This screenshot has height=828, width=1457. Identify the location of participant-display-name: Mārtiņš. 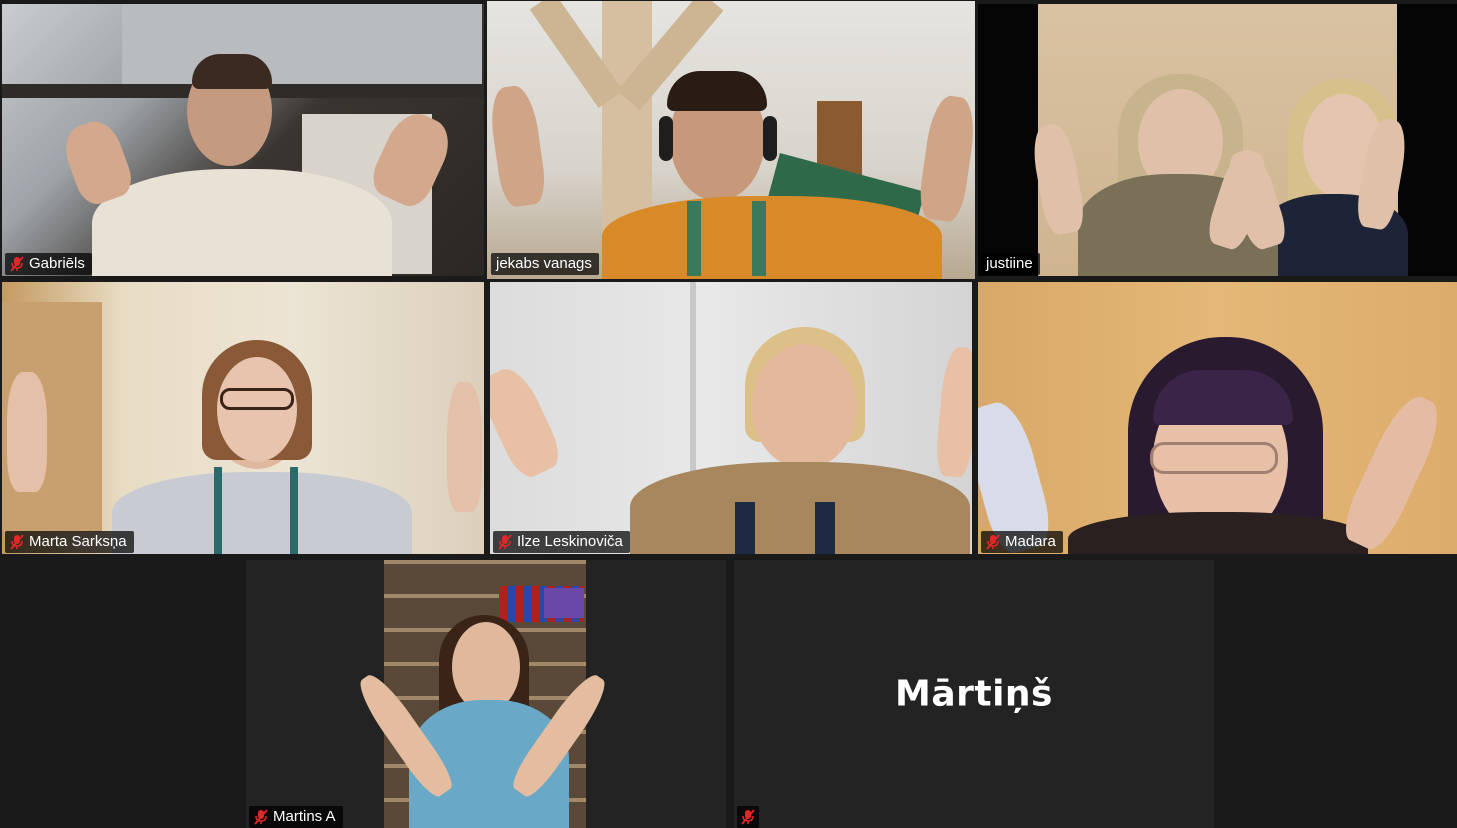
(974, 694).